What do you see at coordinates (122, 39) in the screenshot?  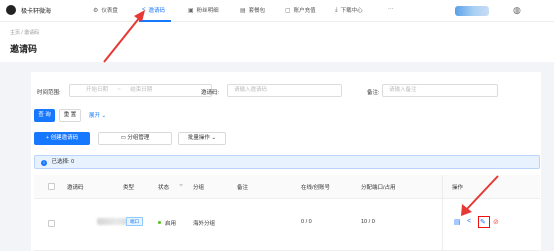 I see `arrow-to-nav` at bounding box center [122, 39].